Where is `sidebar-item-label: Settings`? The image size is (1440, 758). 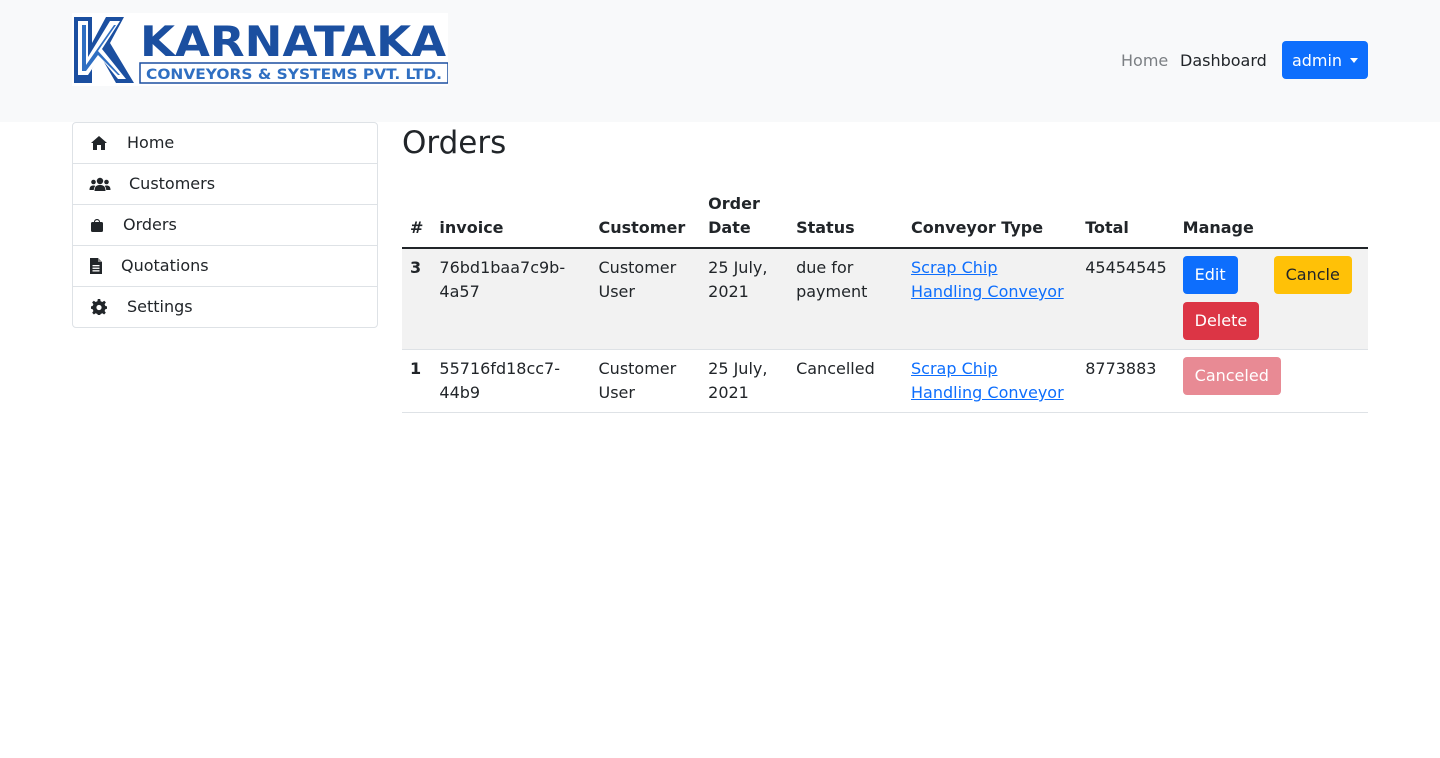 sidebar-item-label: Settings is located at coordinates (160, 306).